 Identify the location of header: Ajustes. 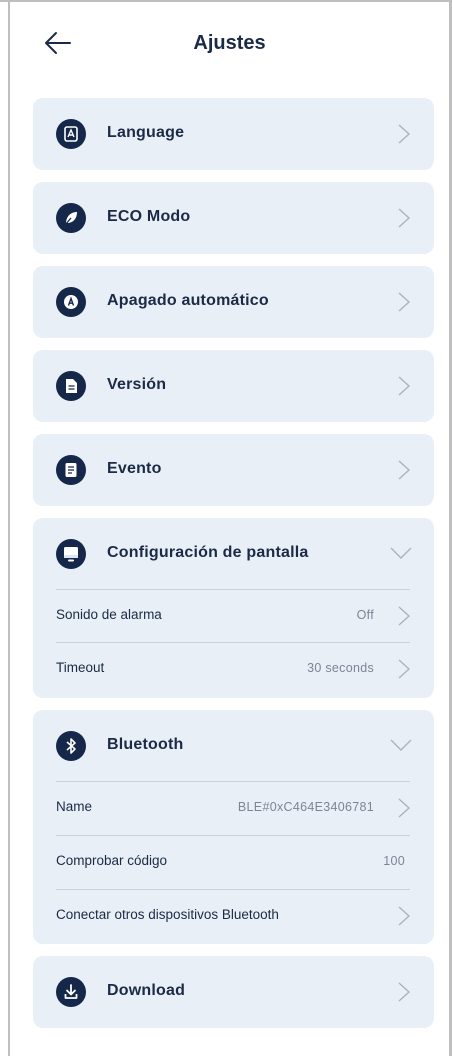
(229, 45).